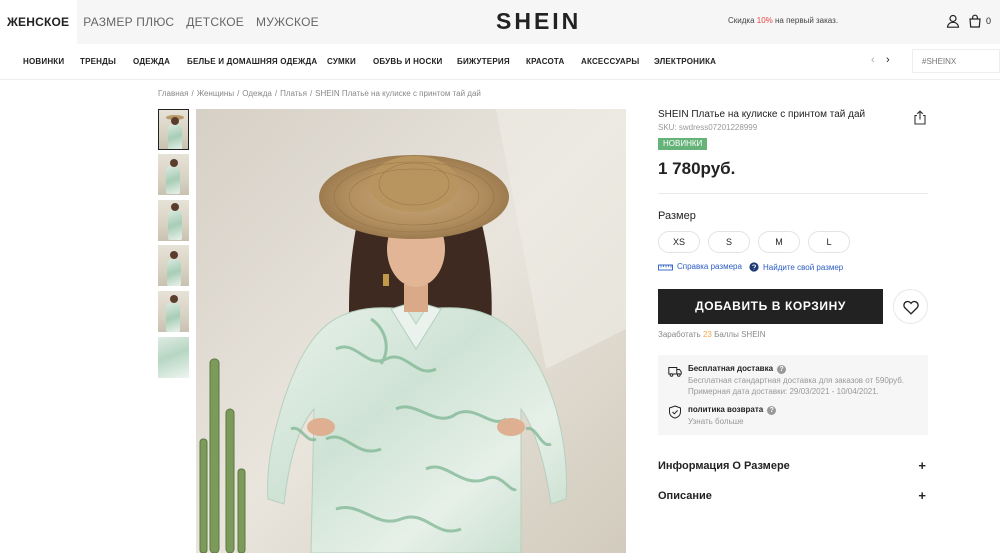 The image size is (1000, 553). What do you see at coordinates (257, 93) in the screenshot?
I see `breadcrumb-clothing: Одежда` at bounding box center [257, 93].